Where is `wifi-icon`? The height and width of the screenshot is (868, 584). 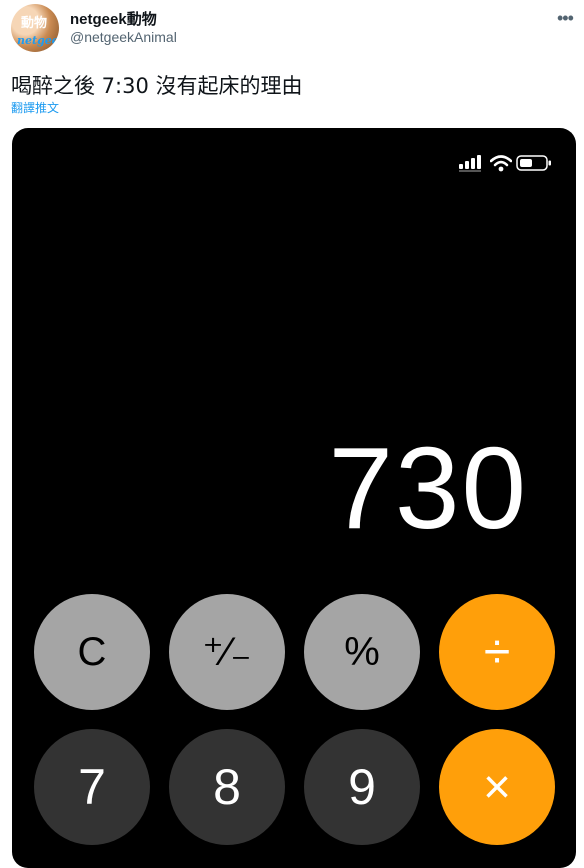
wifi-icon is located at coordinates (501, 163).